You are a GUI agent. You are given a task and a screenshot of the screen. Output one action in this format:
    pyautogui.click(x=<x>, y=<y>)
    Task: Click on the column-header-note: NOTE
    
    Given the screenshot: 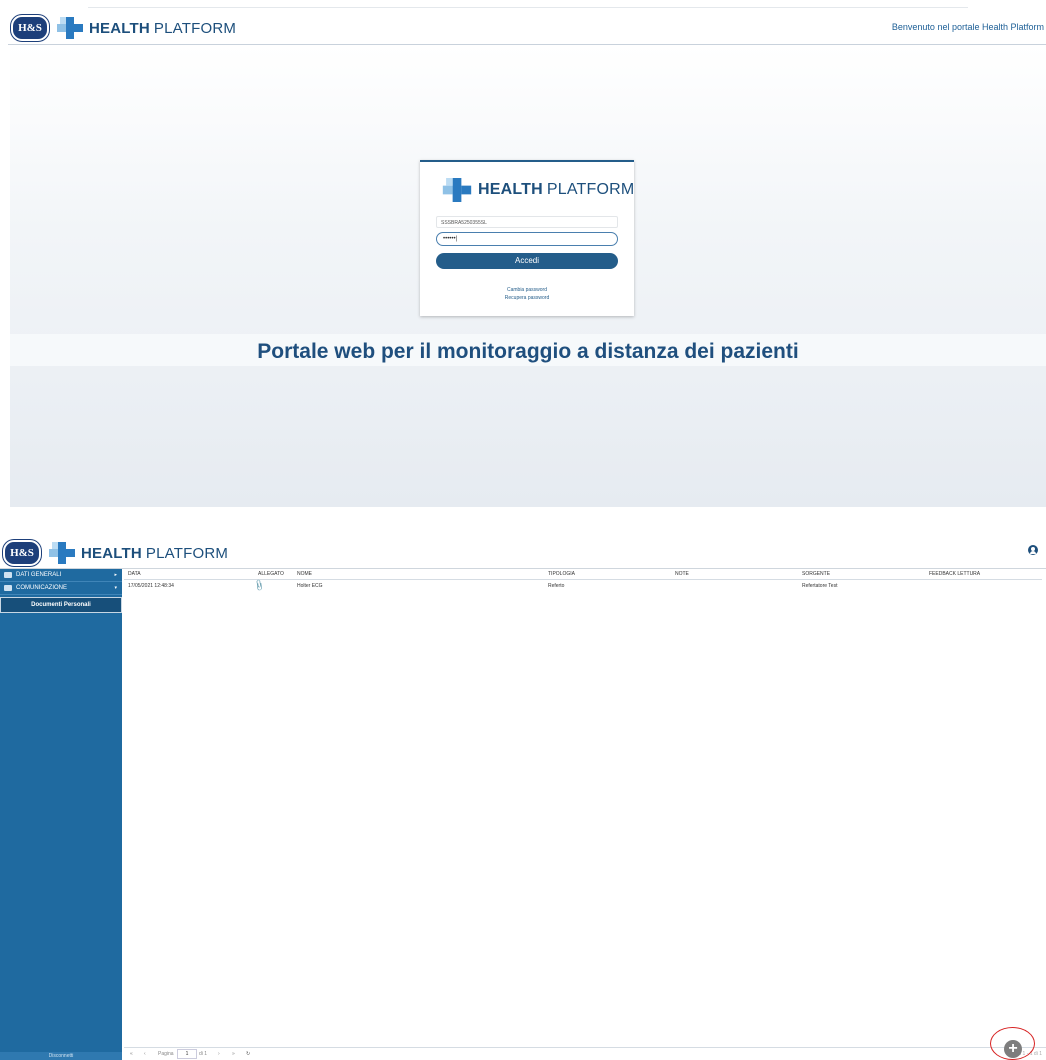 What is the action you would take?
    pyautogui.click(x=682, y=574)
    